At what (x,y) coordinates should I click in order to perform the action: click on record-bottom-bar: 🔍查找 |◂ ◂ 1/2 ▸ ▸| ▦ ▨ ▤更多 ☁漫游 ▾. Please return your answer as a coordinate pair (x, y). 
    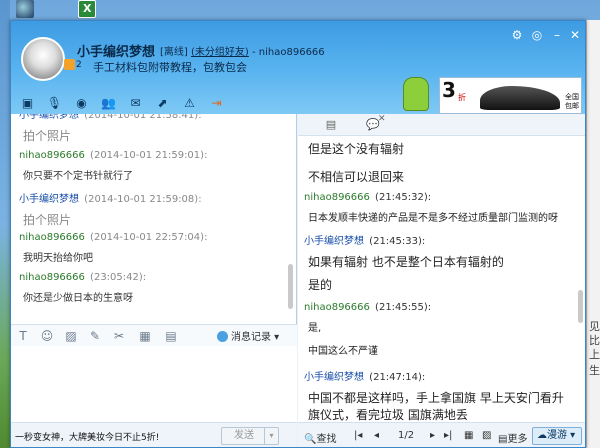
    Looking at the image, I should click on (441, 434).